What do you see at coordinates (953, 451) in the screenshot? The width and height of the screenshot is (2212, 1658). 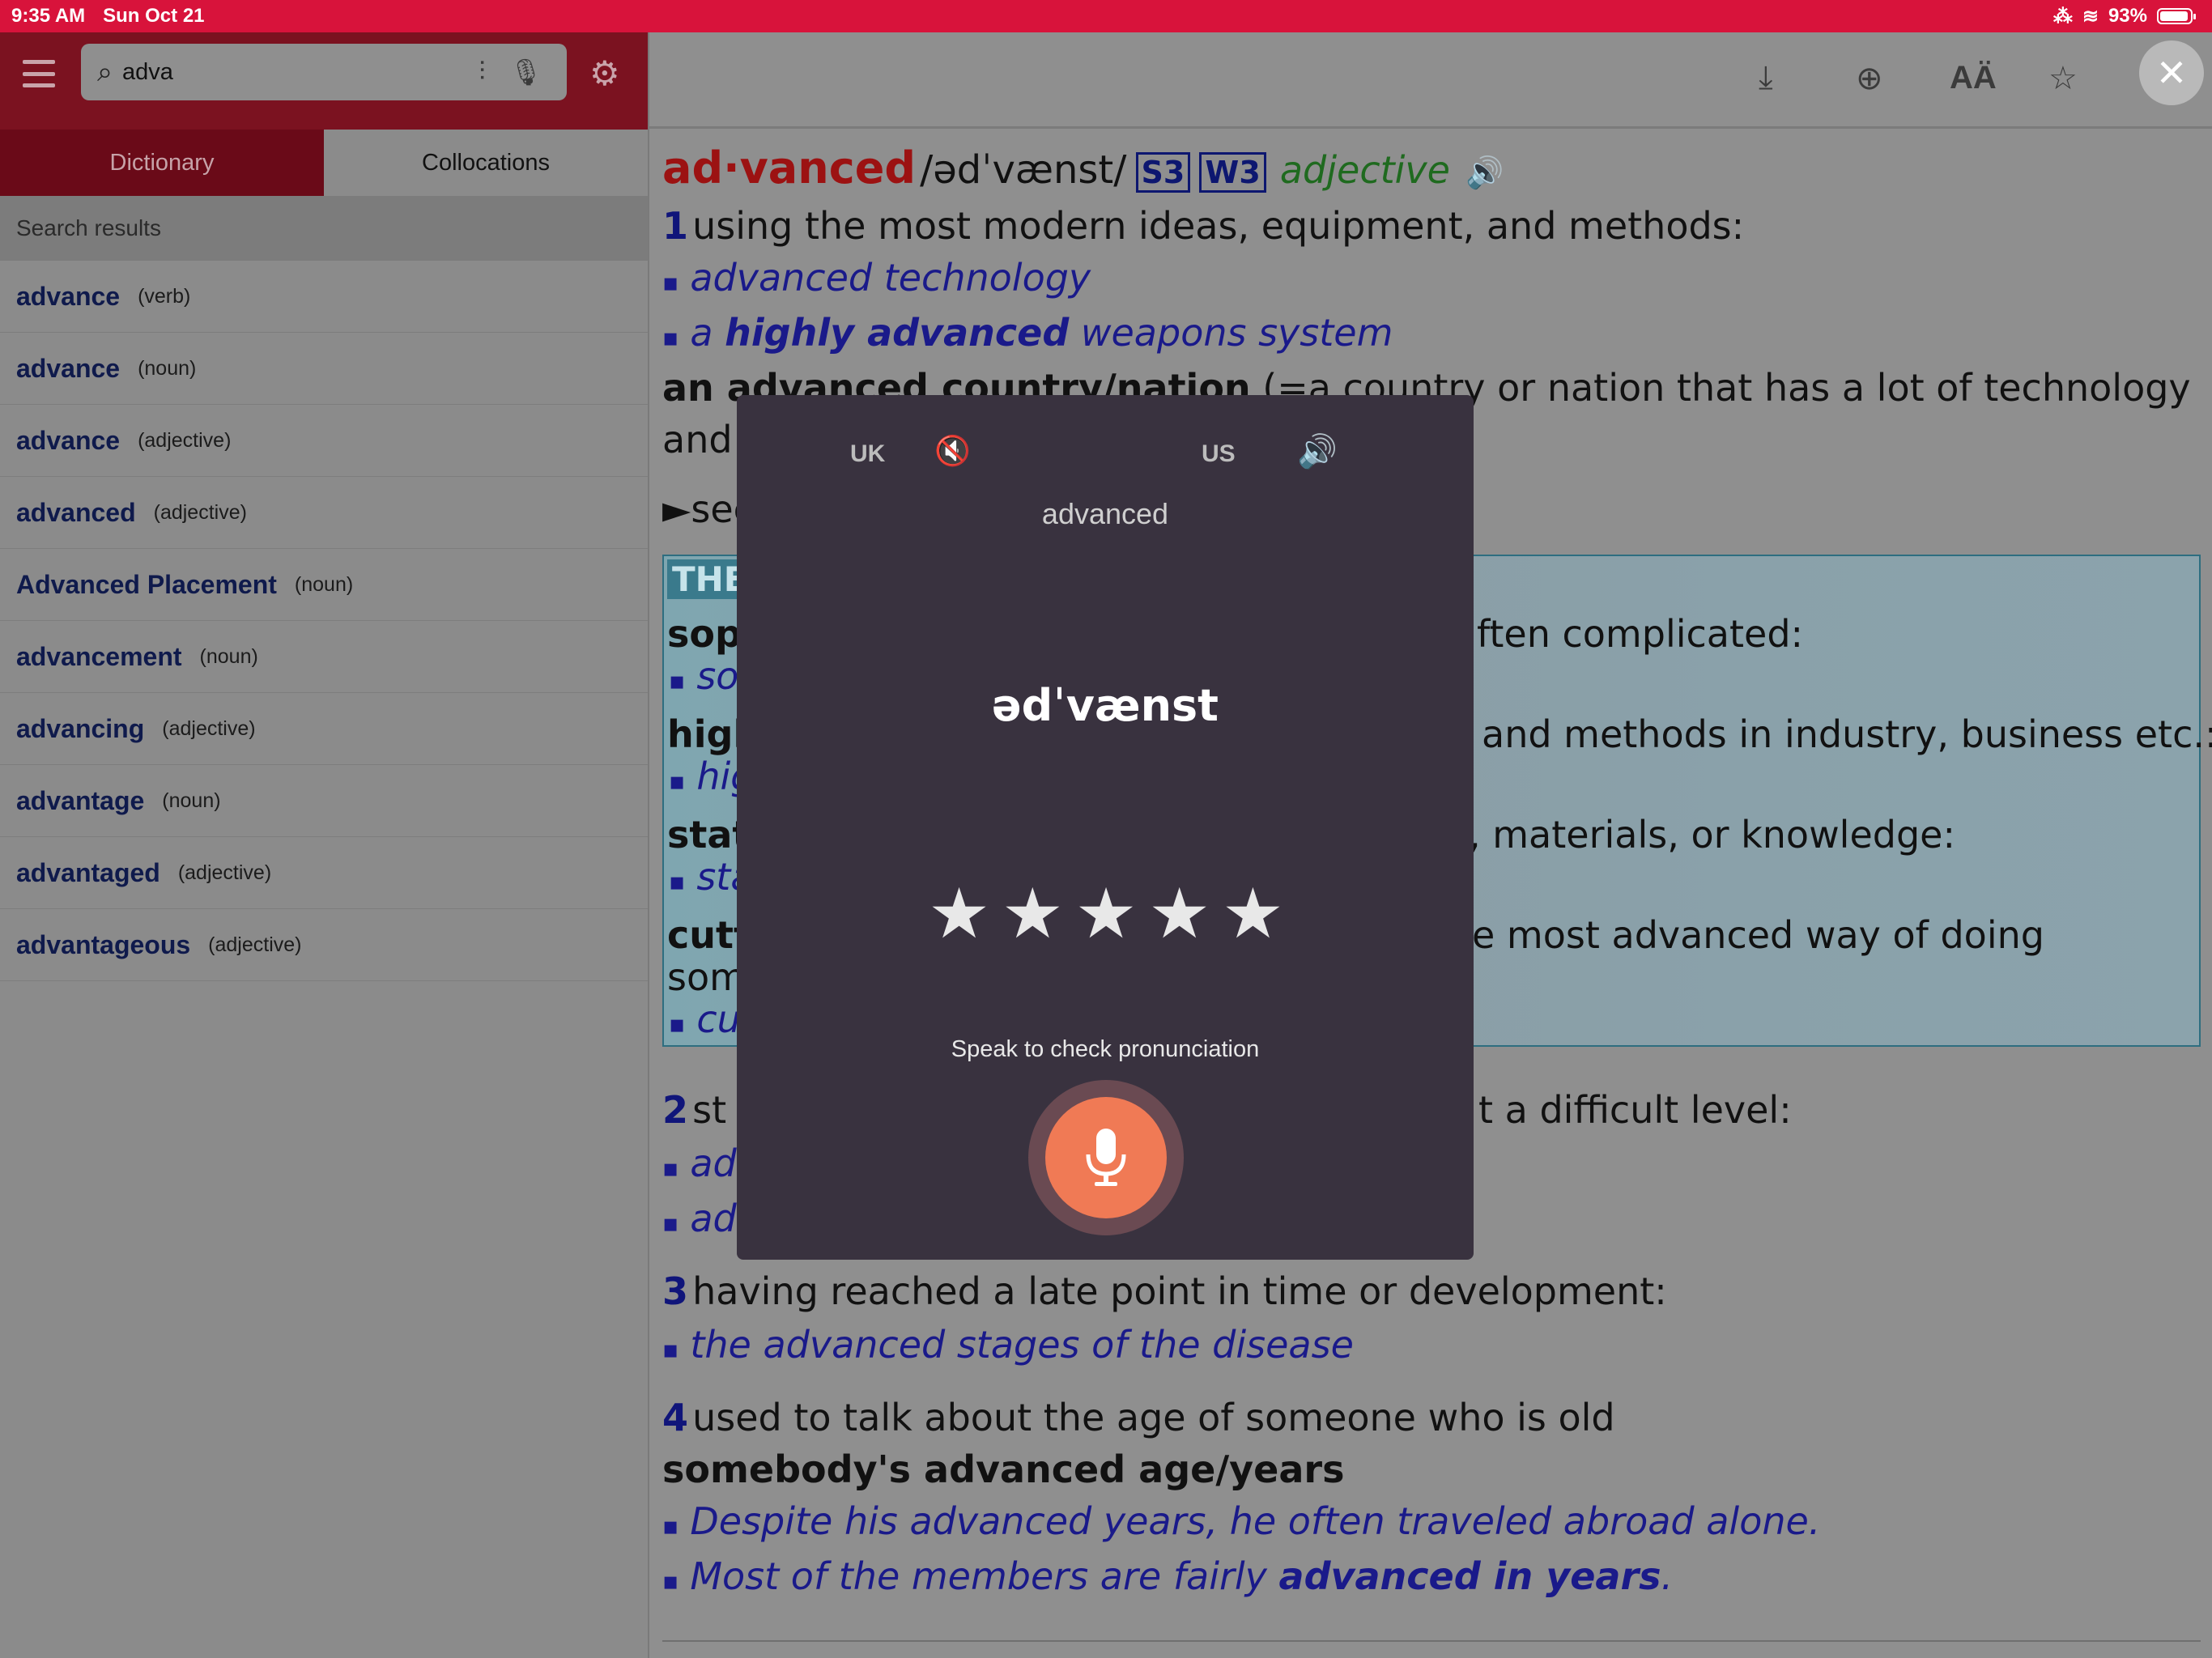 I see `speaker-muted-icon: 🔇` at bounding box center [953, 451].